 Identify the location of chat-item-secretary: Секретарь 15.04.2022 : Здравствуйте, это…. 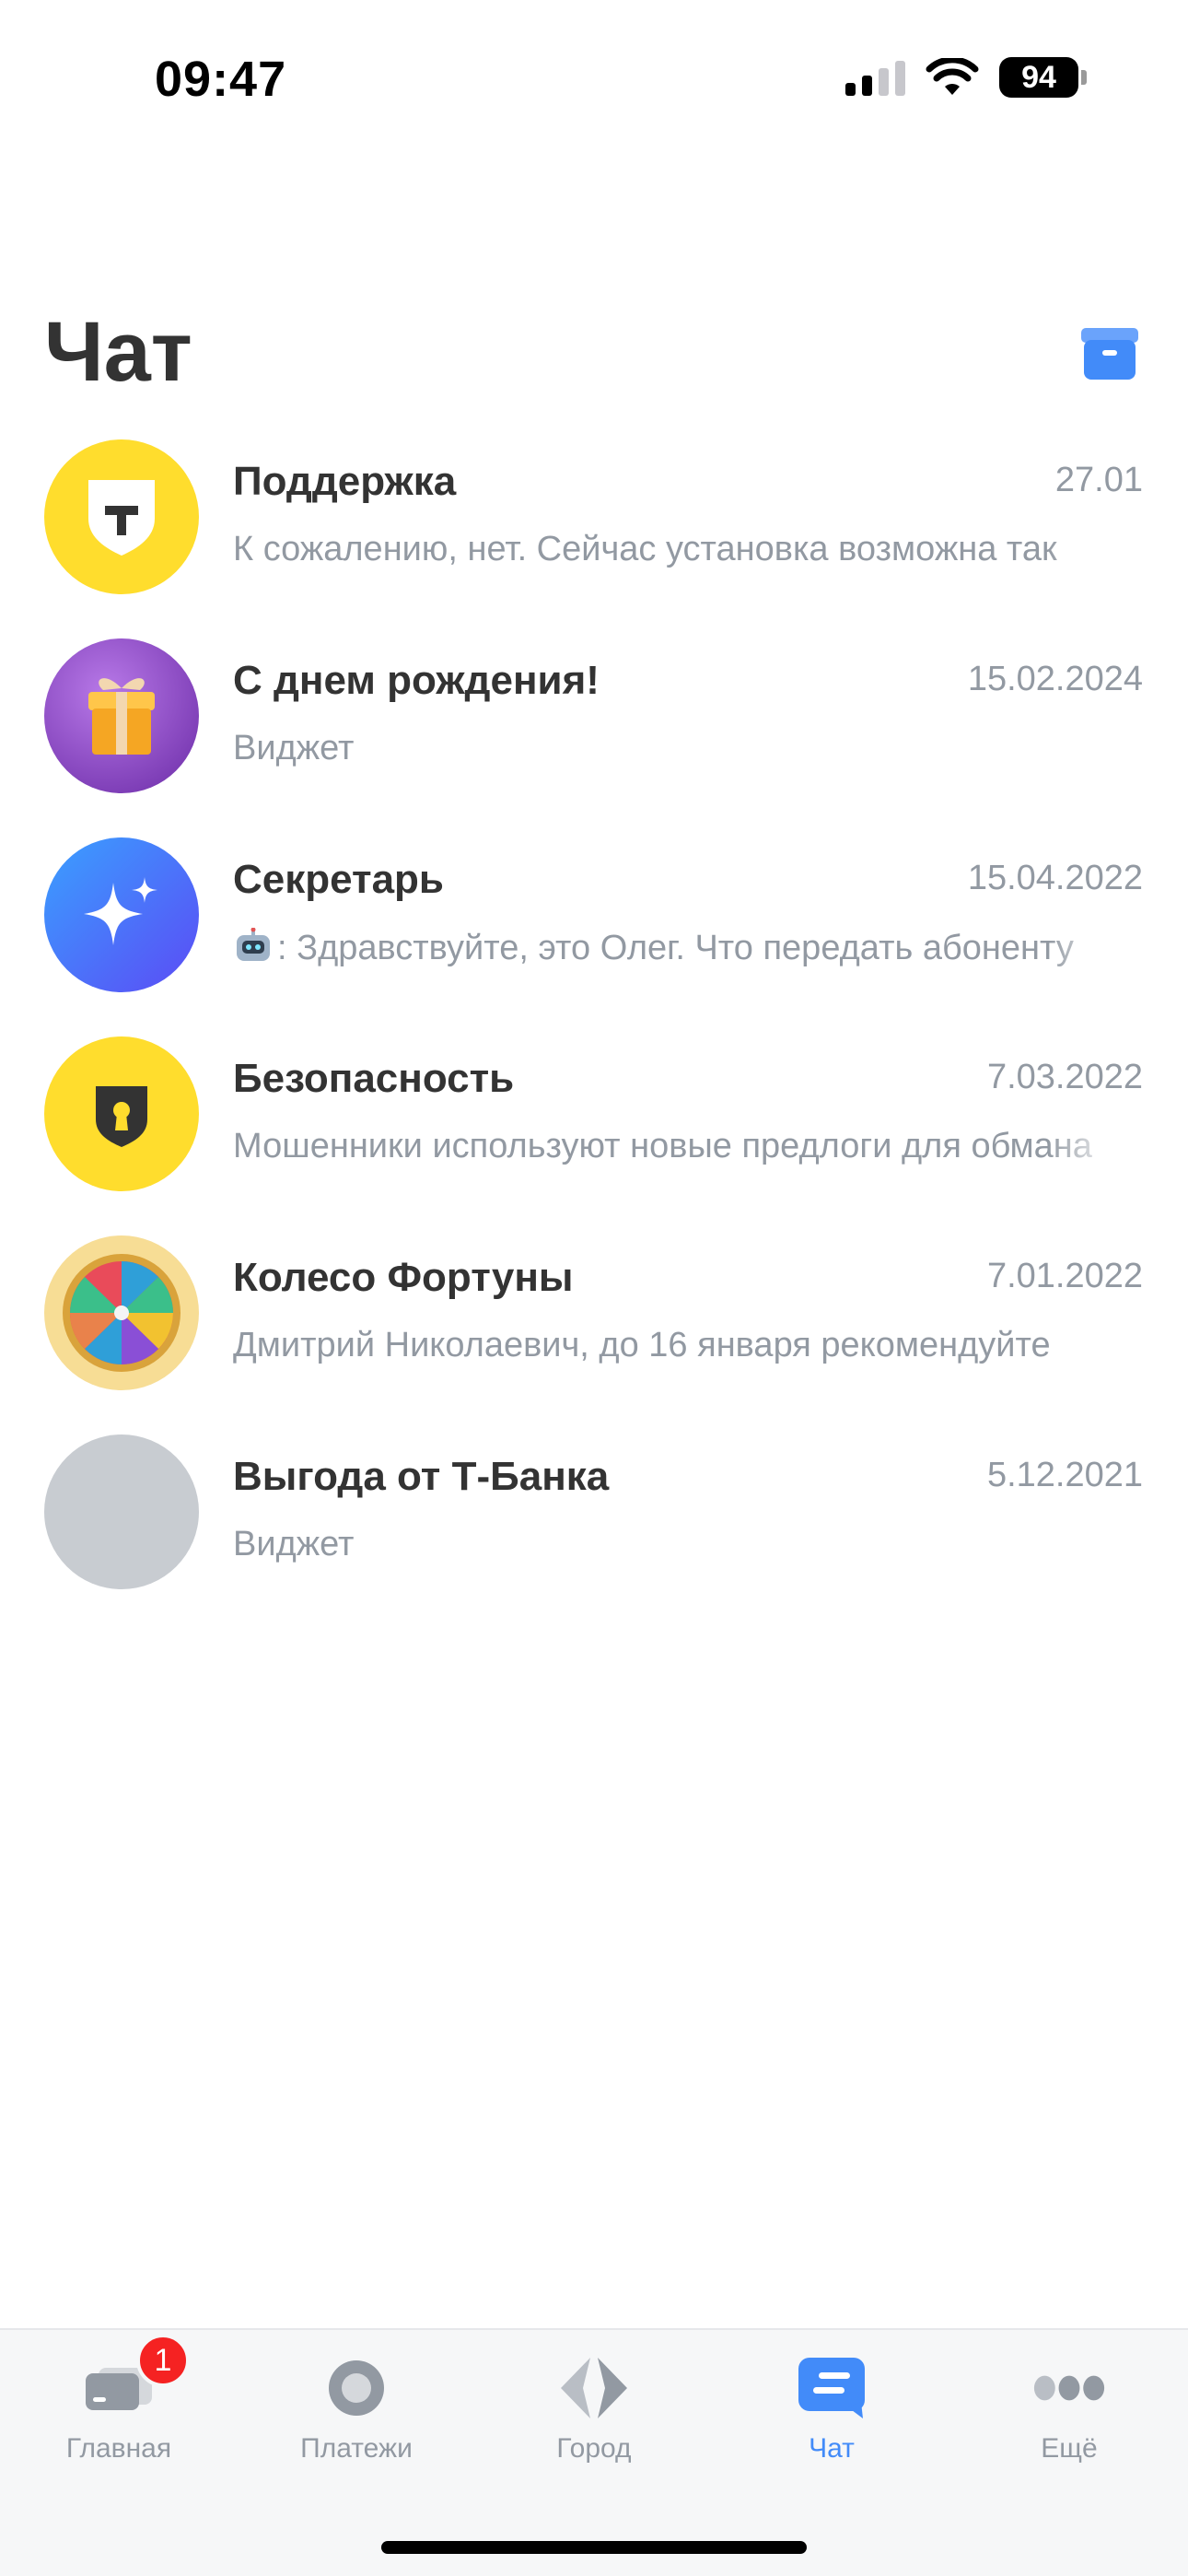
(594, 934).